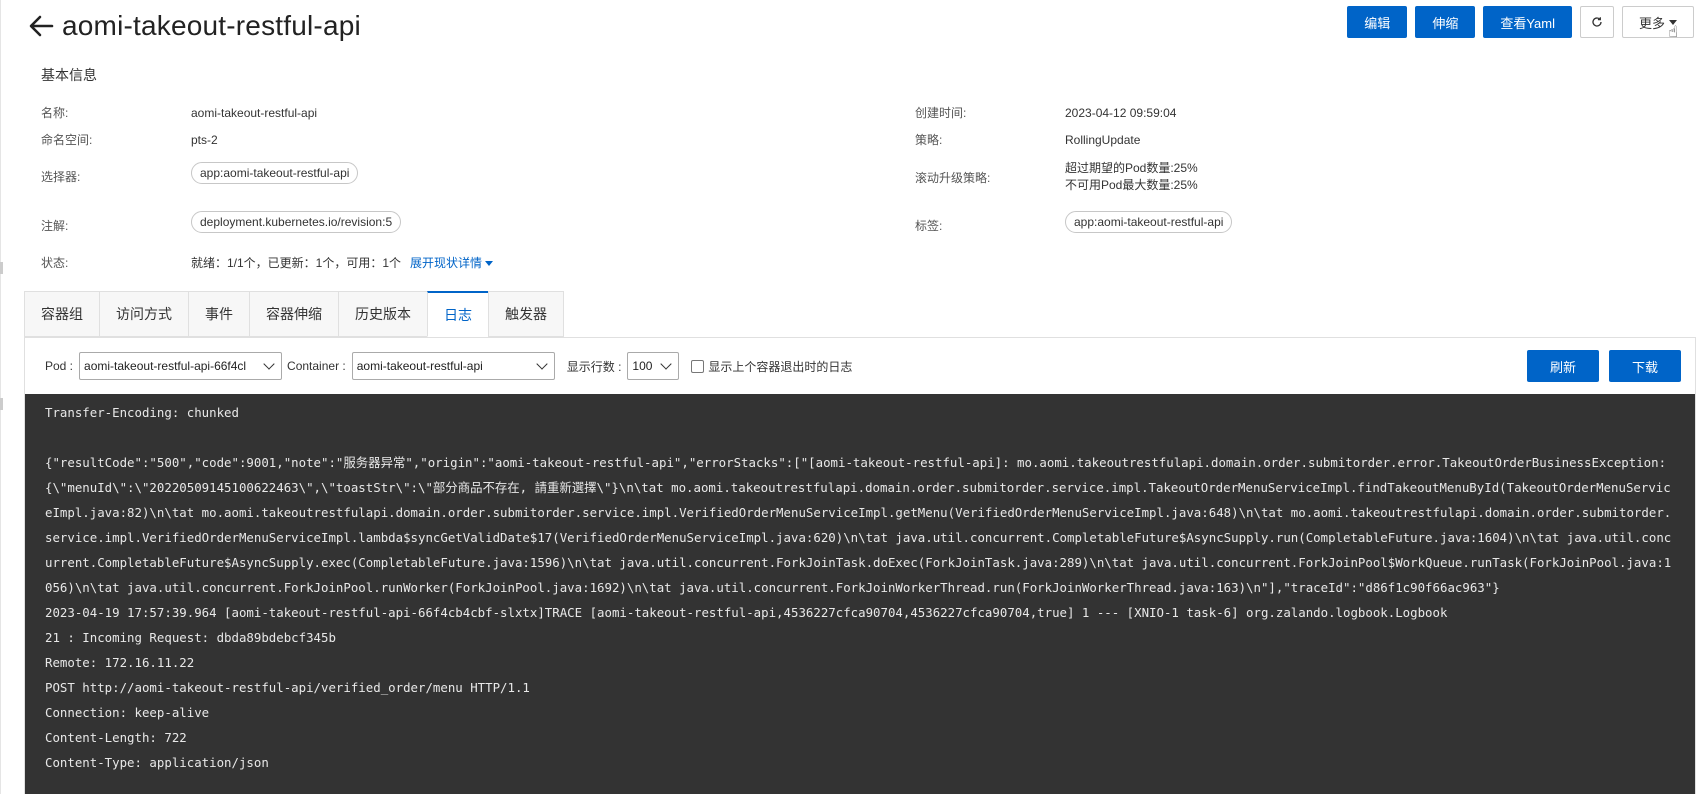 Image resolution: width=1700 pixels, height=794 pixels. What do you see at coordinates (929, 226) in the screenshot?
I see `info-label: 标签:` at bounding box center [929, 226].